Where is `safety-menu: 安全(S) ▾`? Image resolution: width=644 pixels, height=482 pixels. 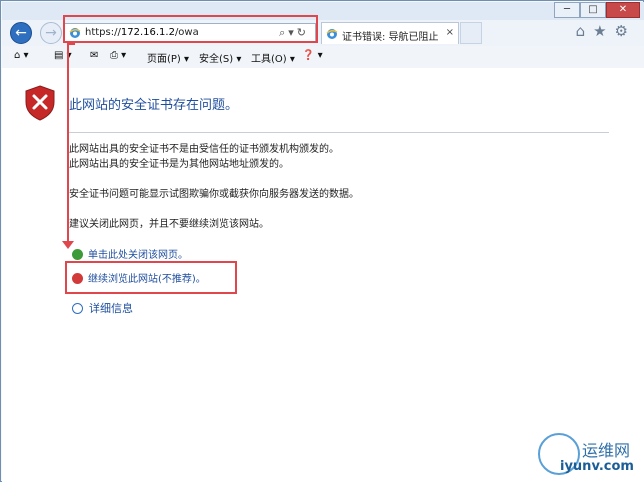 safety-menu: 安全(S) ▾ is located at coordinates (220, 57).